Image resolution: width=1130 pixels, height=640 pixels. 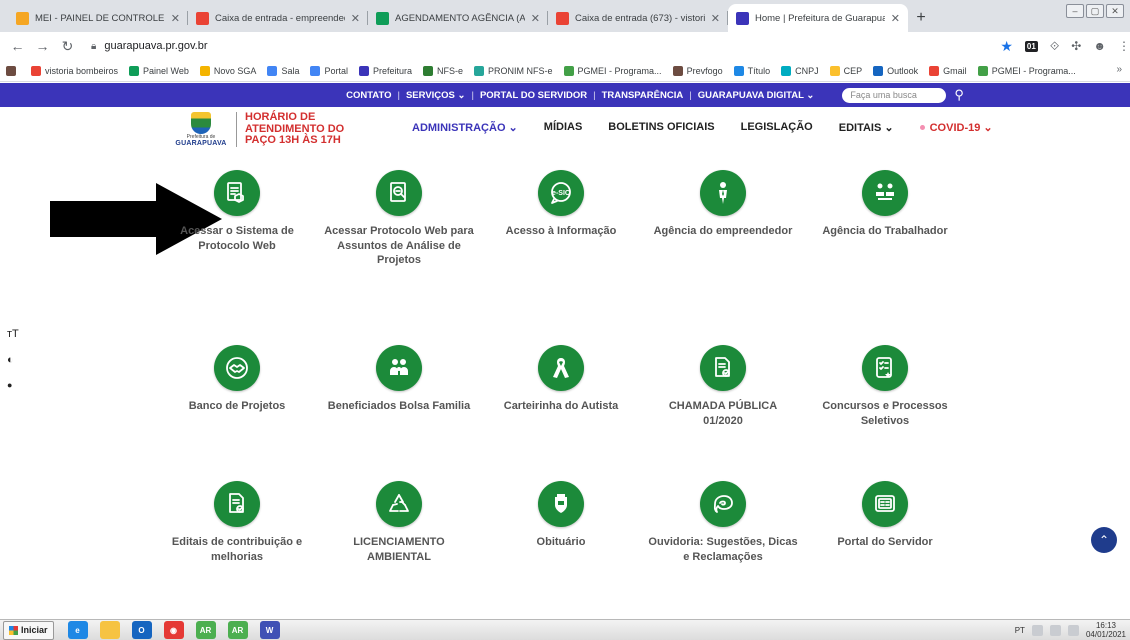 What do you see at coordinates (948, 70) in the screenshot?
I see `bookmark-item: Gmail` at bounding box center [948, 70].